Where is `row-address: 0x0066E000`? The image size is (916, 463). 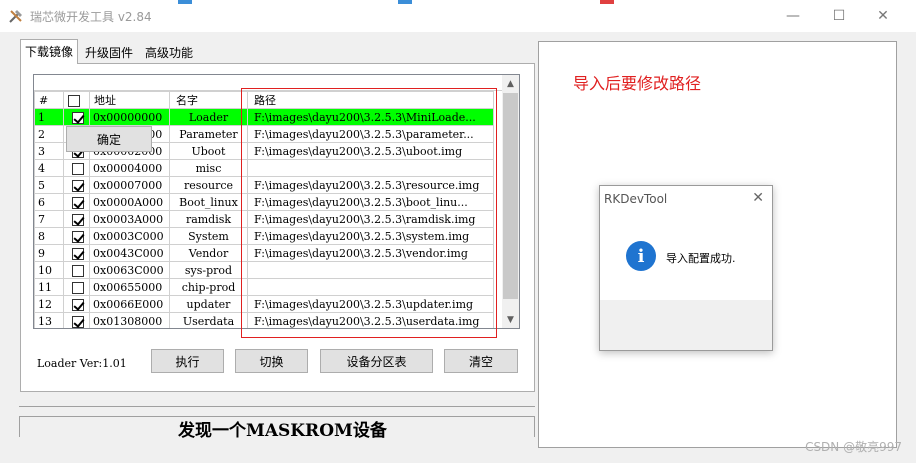
row-address: 0x0066E000 is located at coordinates (129, 304).